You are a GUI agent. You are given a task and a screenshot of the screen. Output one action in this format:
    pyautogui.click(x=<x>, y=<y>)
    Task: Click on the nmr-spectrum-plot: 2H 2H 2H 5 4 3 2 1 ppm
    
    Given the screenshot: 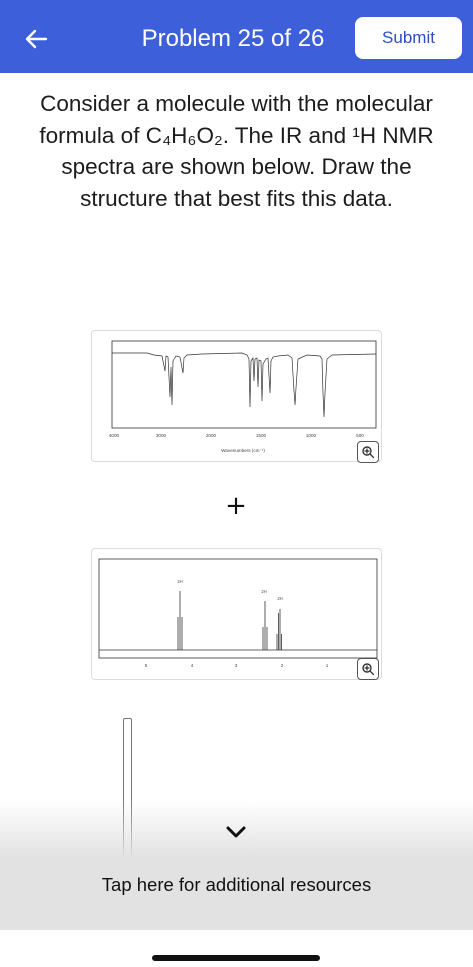 What is the action you would take?
    pyautogui.click(x=238, y=613)
    